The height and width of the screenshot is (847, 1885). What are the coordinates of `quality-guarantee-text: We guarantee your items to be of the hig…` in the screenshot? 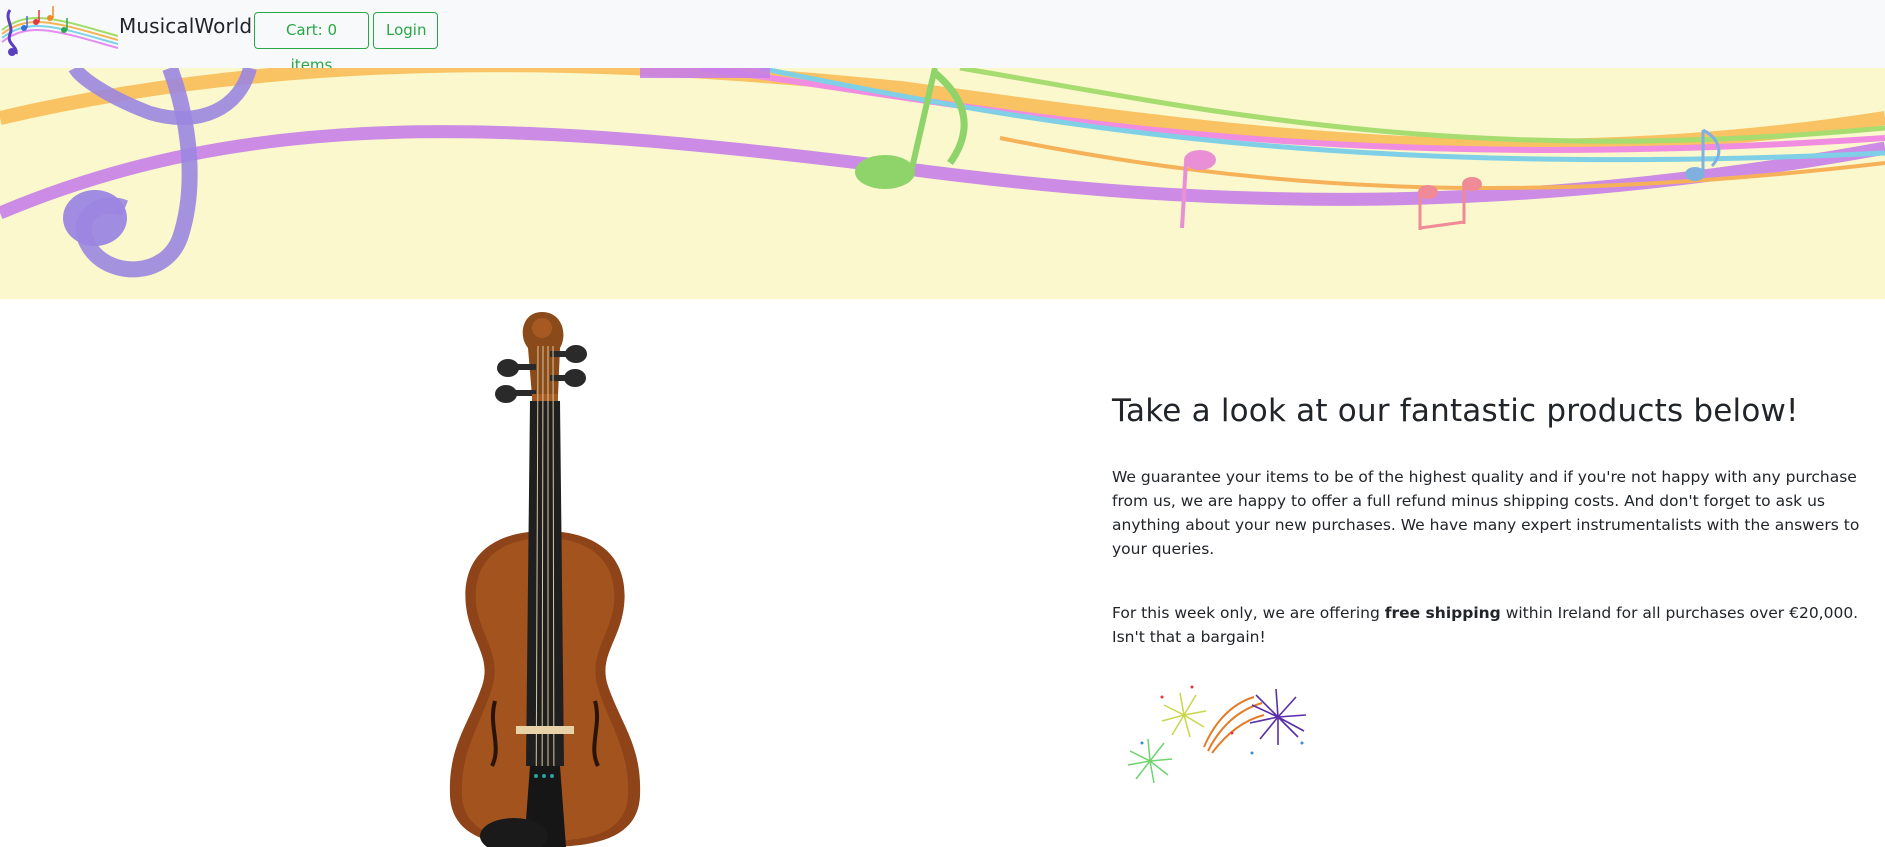 It's located at (1486, 513).